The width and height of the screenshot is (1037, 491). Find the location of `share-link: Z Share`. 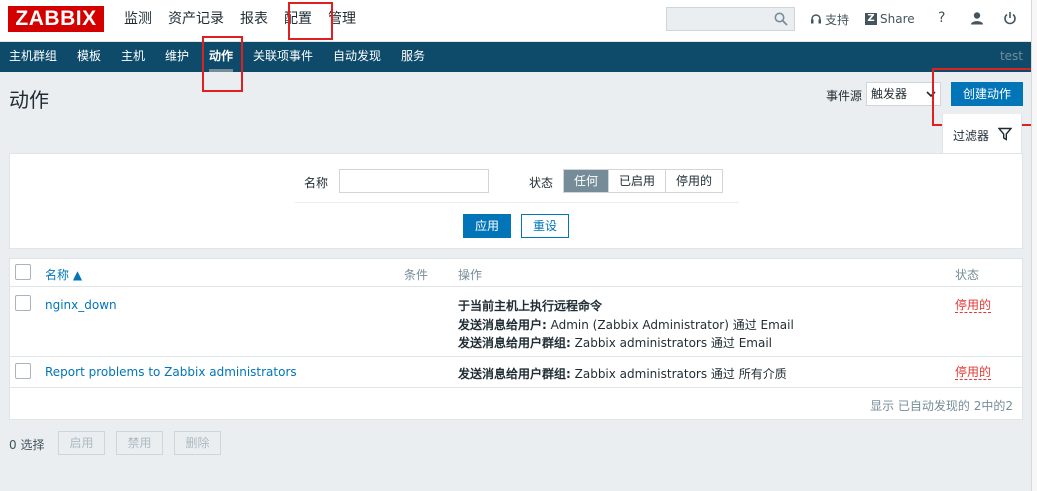

share-link: Z Share is located at coordinates (890, 19).